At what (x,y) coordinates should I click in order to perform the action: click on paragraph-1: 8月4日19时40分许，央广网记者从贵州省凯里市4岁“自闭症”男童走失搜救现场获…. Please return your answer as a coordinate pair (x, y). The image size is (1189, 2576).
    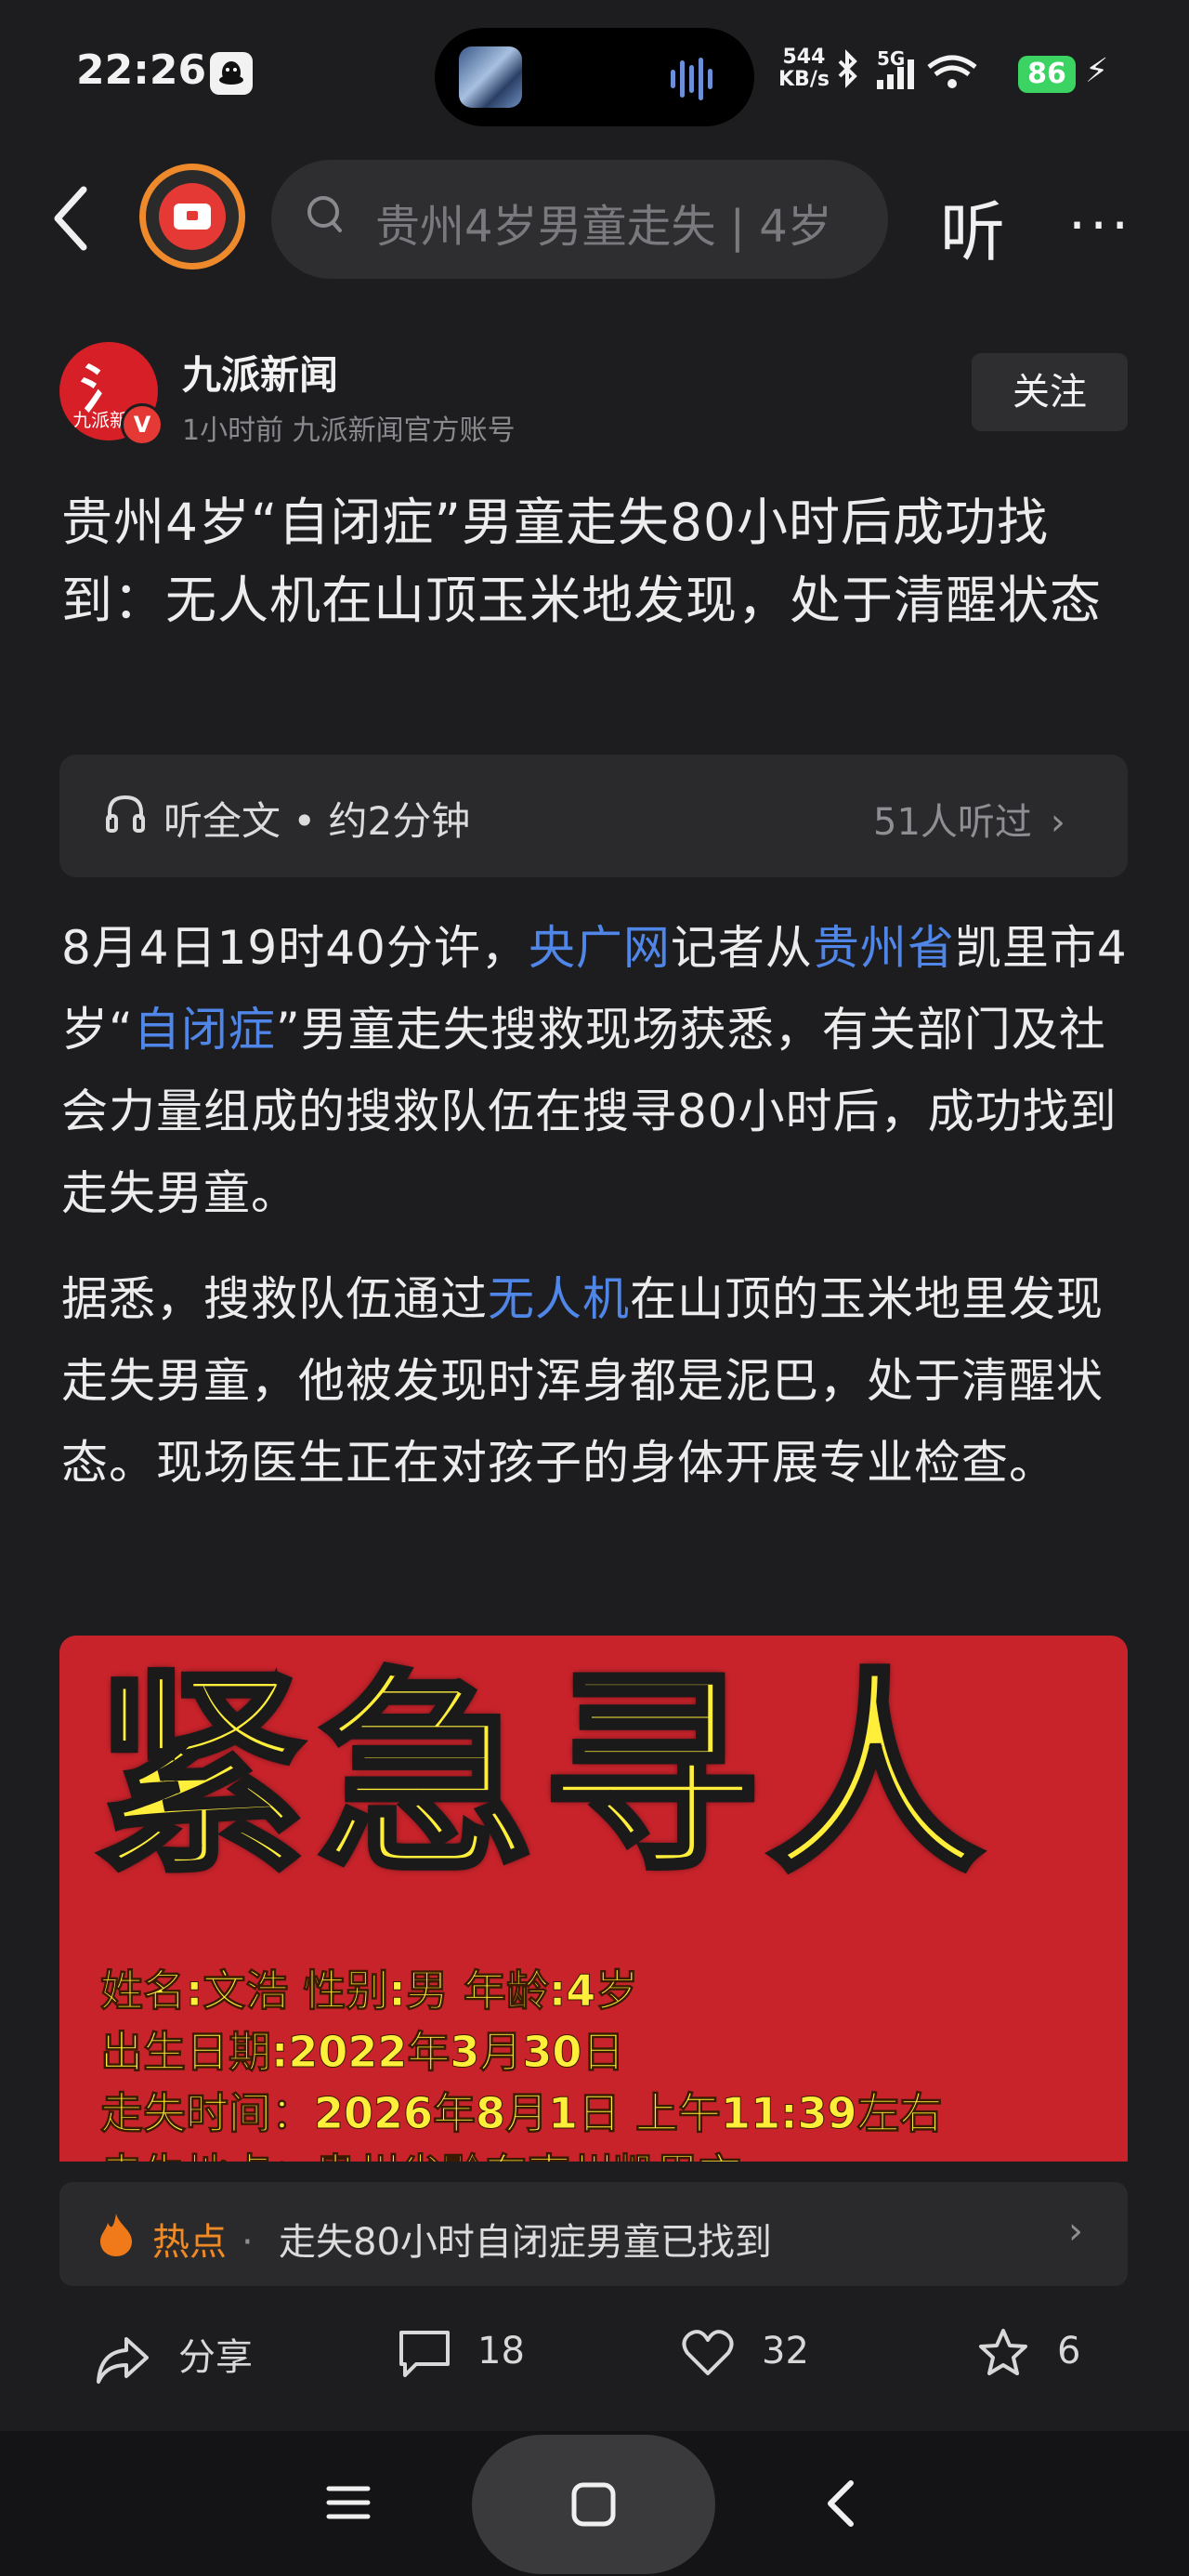
    Looking at the image, I should click on (594, 1070).